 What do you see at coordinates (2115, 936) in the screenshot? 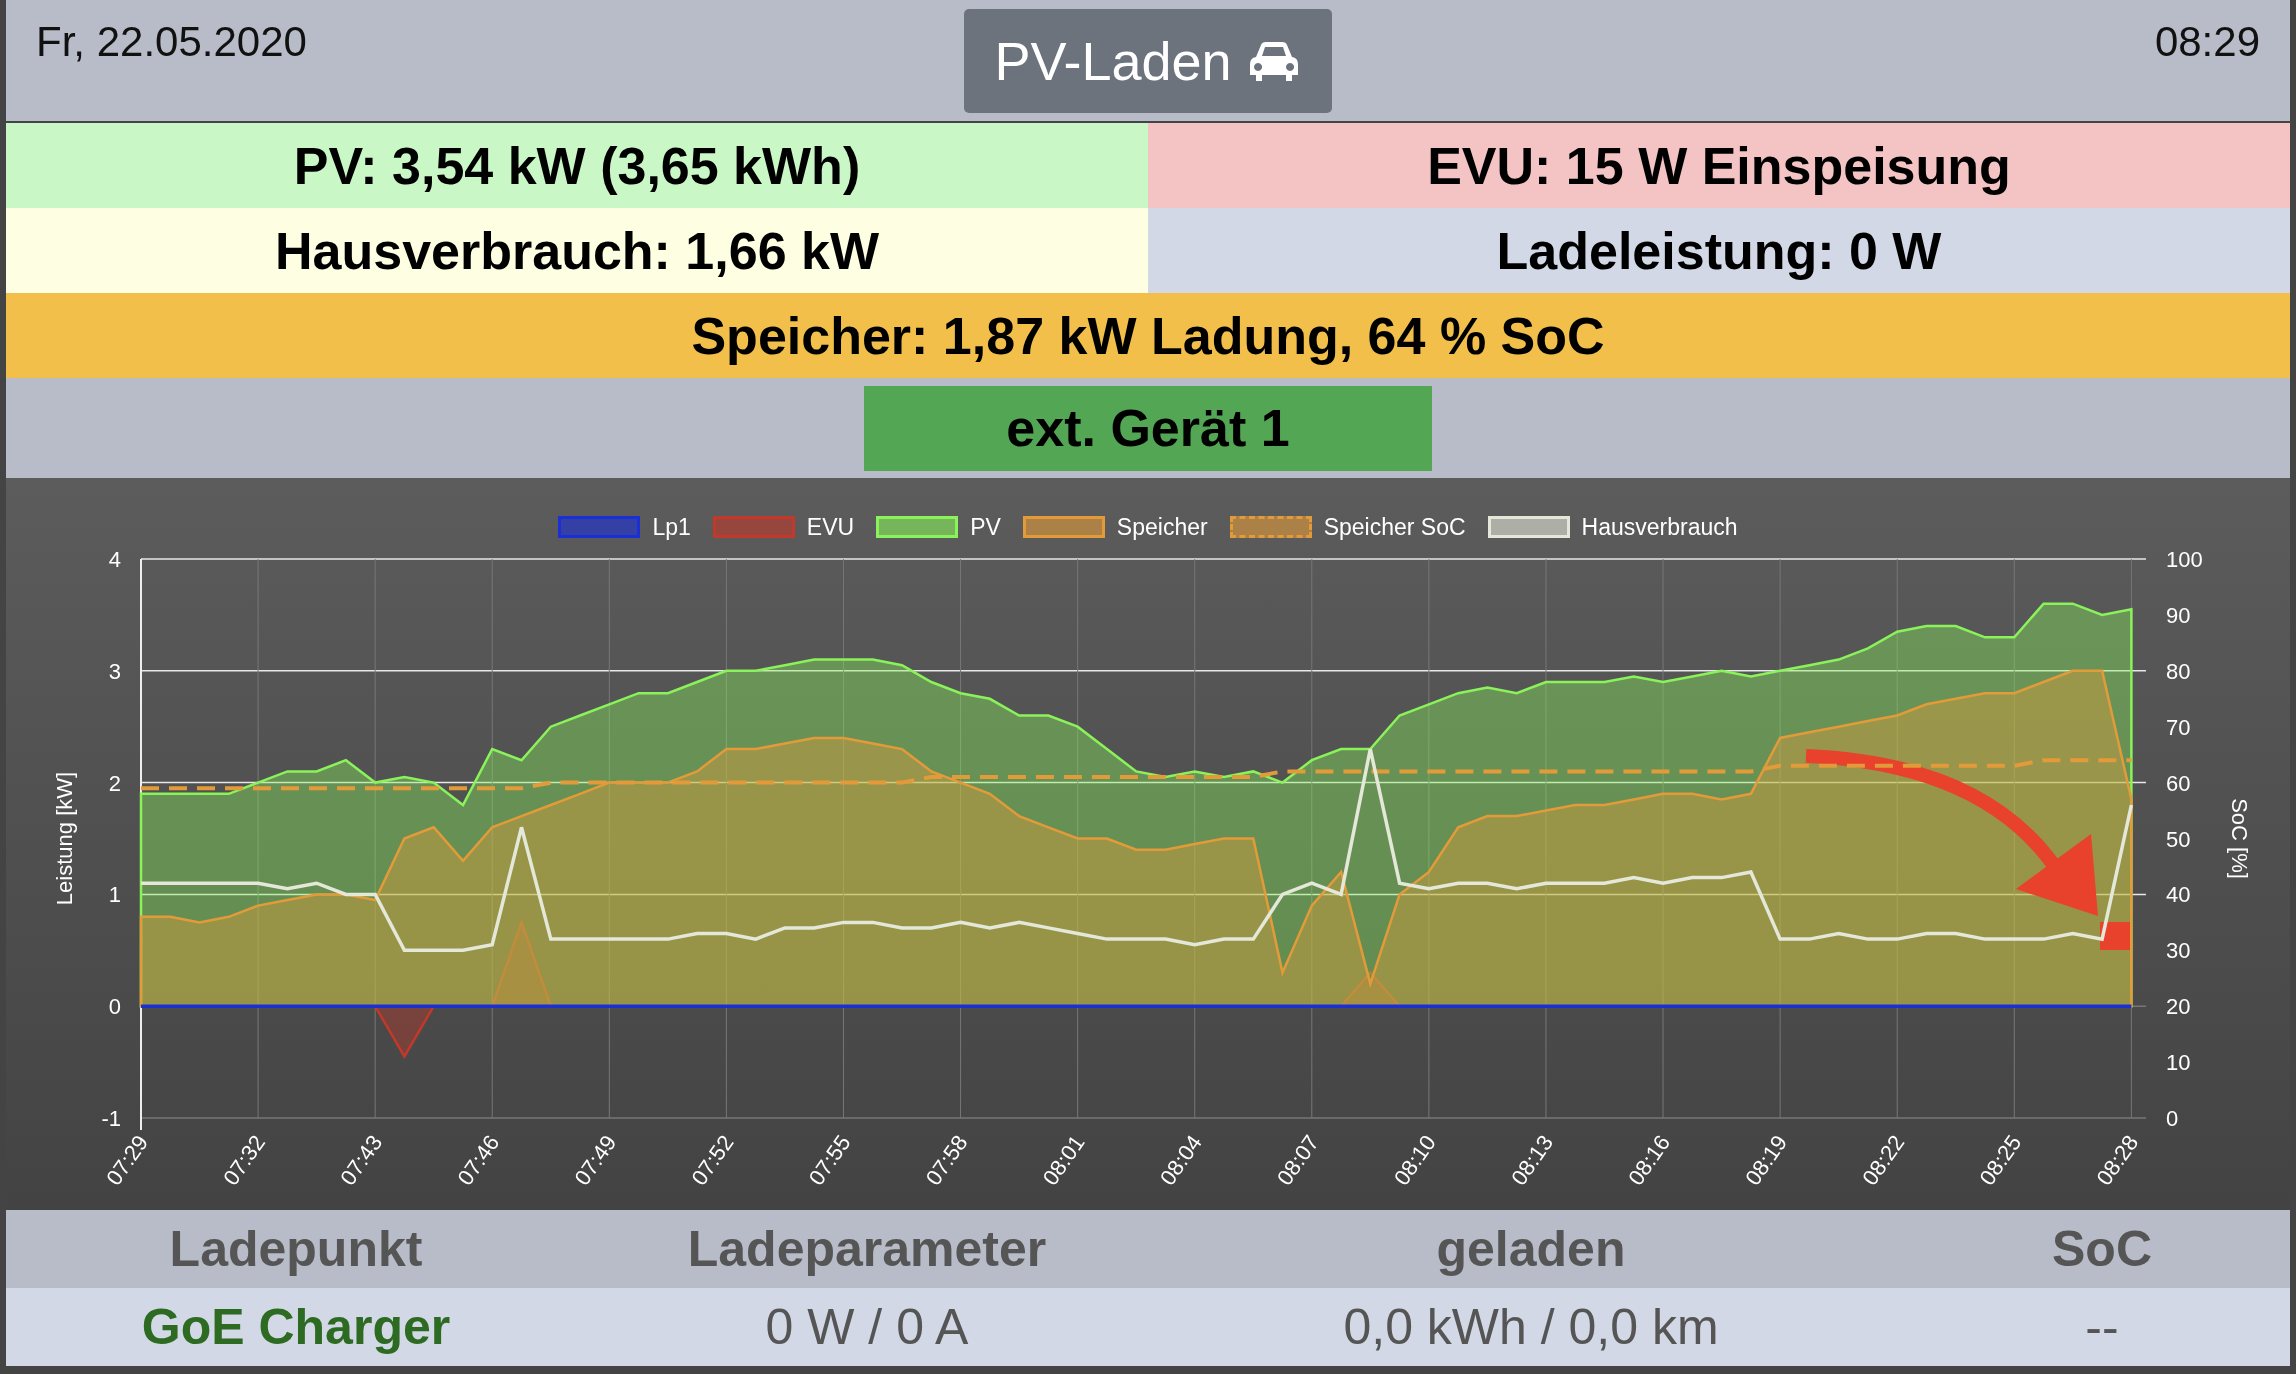
I see `annotation-marker` at bounding box center [2115, 936].